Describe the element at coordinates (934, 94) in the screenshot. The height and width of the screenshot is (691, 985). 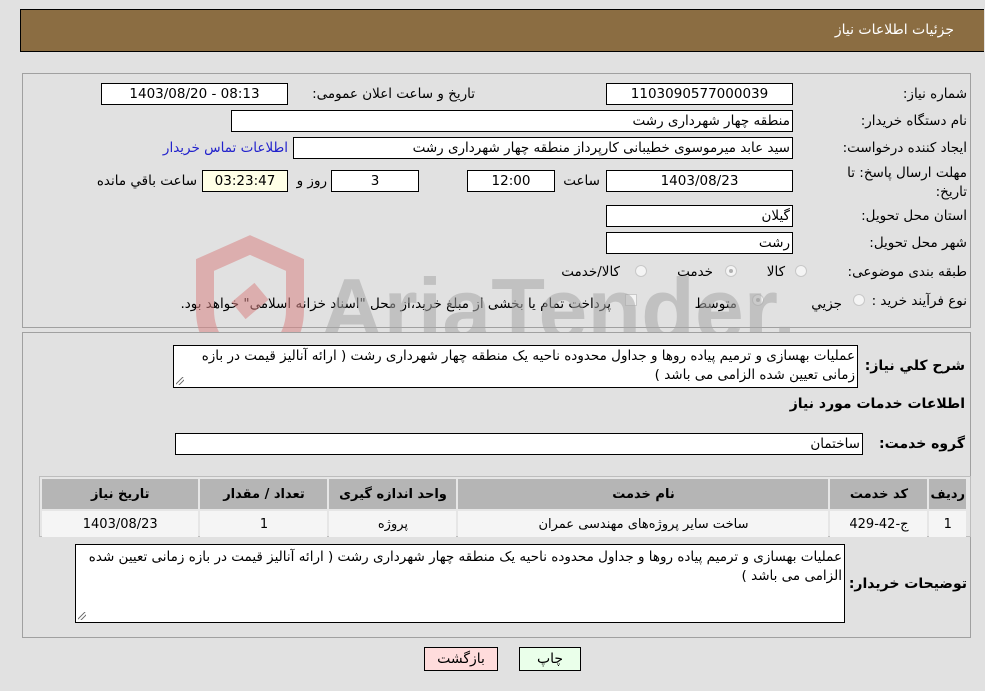
I see `need-number-label: شماره نیاز:` at that location.